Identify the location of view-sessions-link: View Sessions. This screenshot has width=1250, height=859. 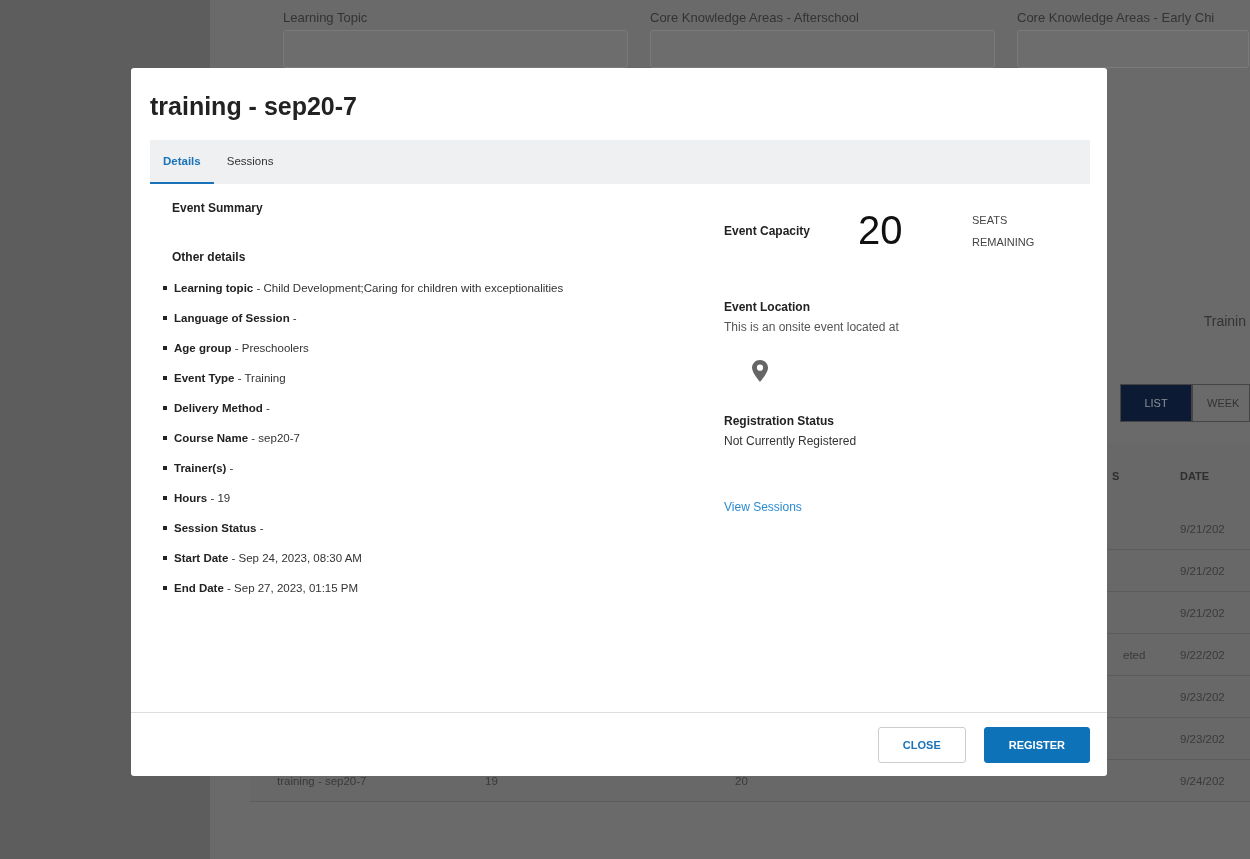
(763, 507).